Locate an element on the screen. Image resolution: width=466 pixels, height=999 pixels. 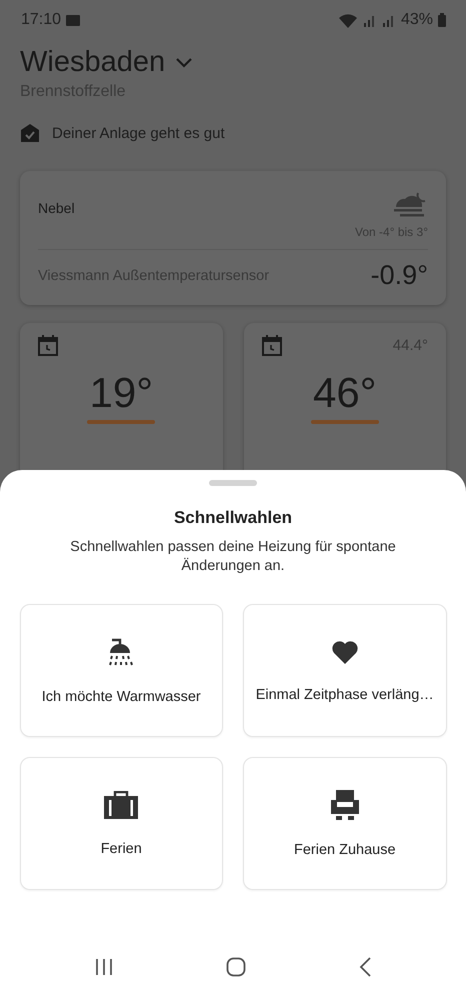
status-time: 17:10 is located at coordinates (41, 20).